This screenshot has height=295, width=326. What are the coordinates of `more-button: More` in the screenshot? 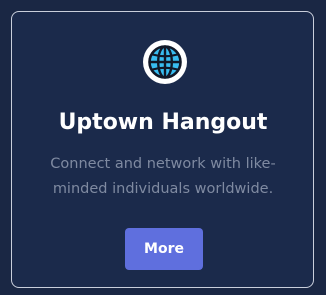 It's located at (164, 249).